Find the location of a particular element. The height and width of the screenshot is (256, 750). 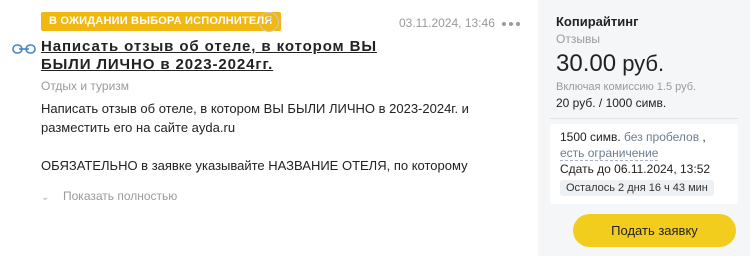

price-value: 30.00 is located at coordinates (586, 63).